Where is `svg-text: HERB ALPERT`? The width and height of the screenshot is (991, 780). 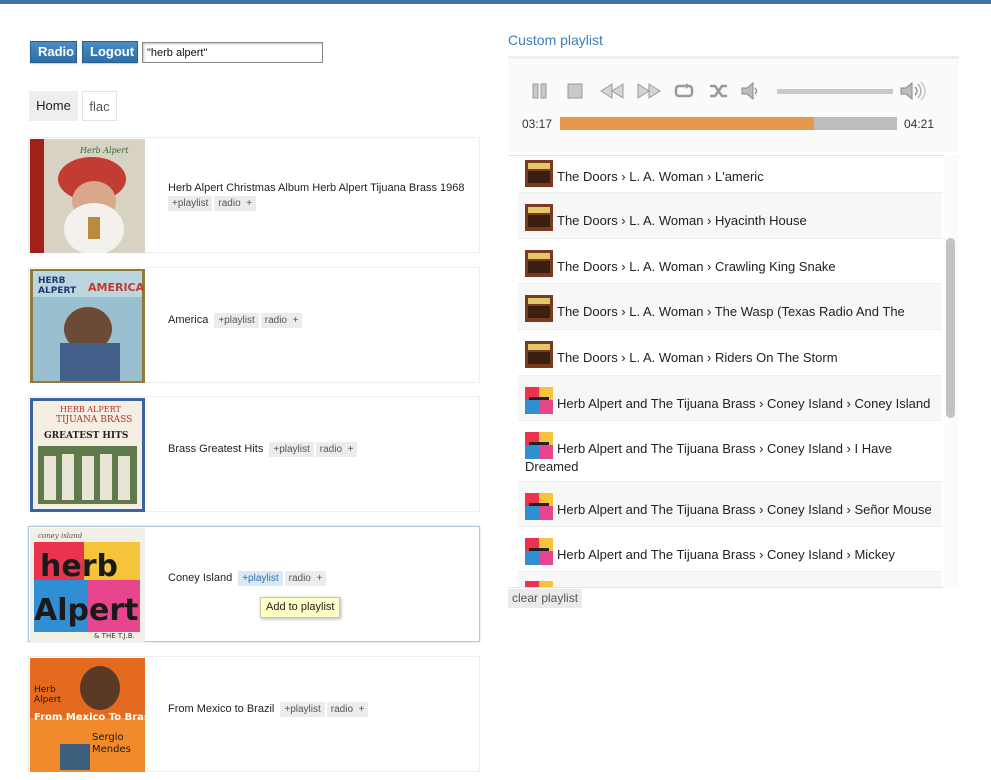
svg-text: HERB ALPERT is located at coordinates (90, 409).